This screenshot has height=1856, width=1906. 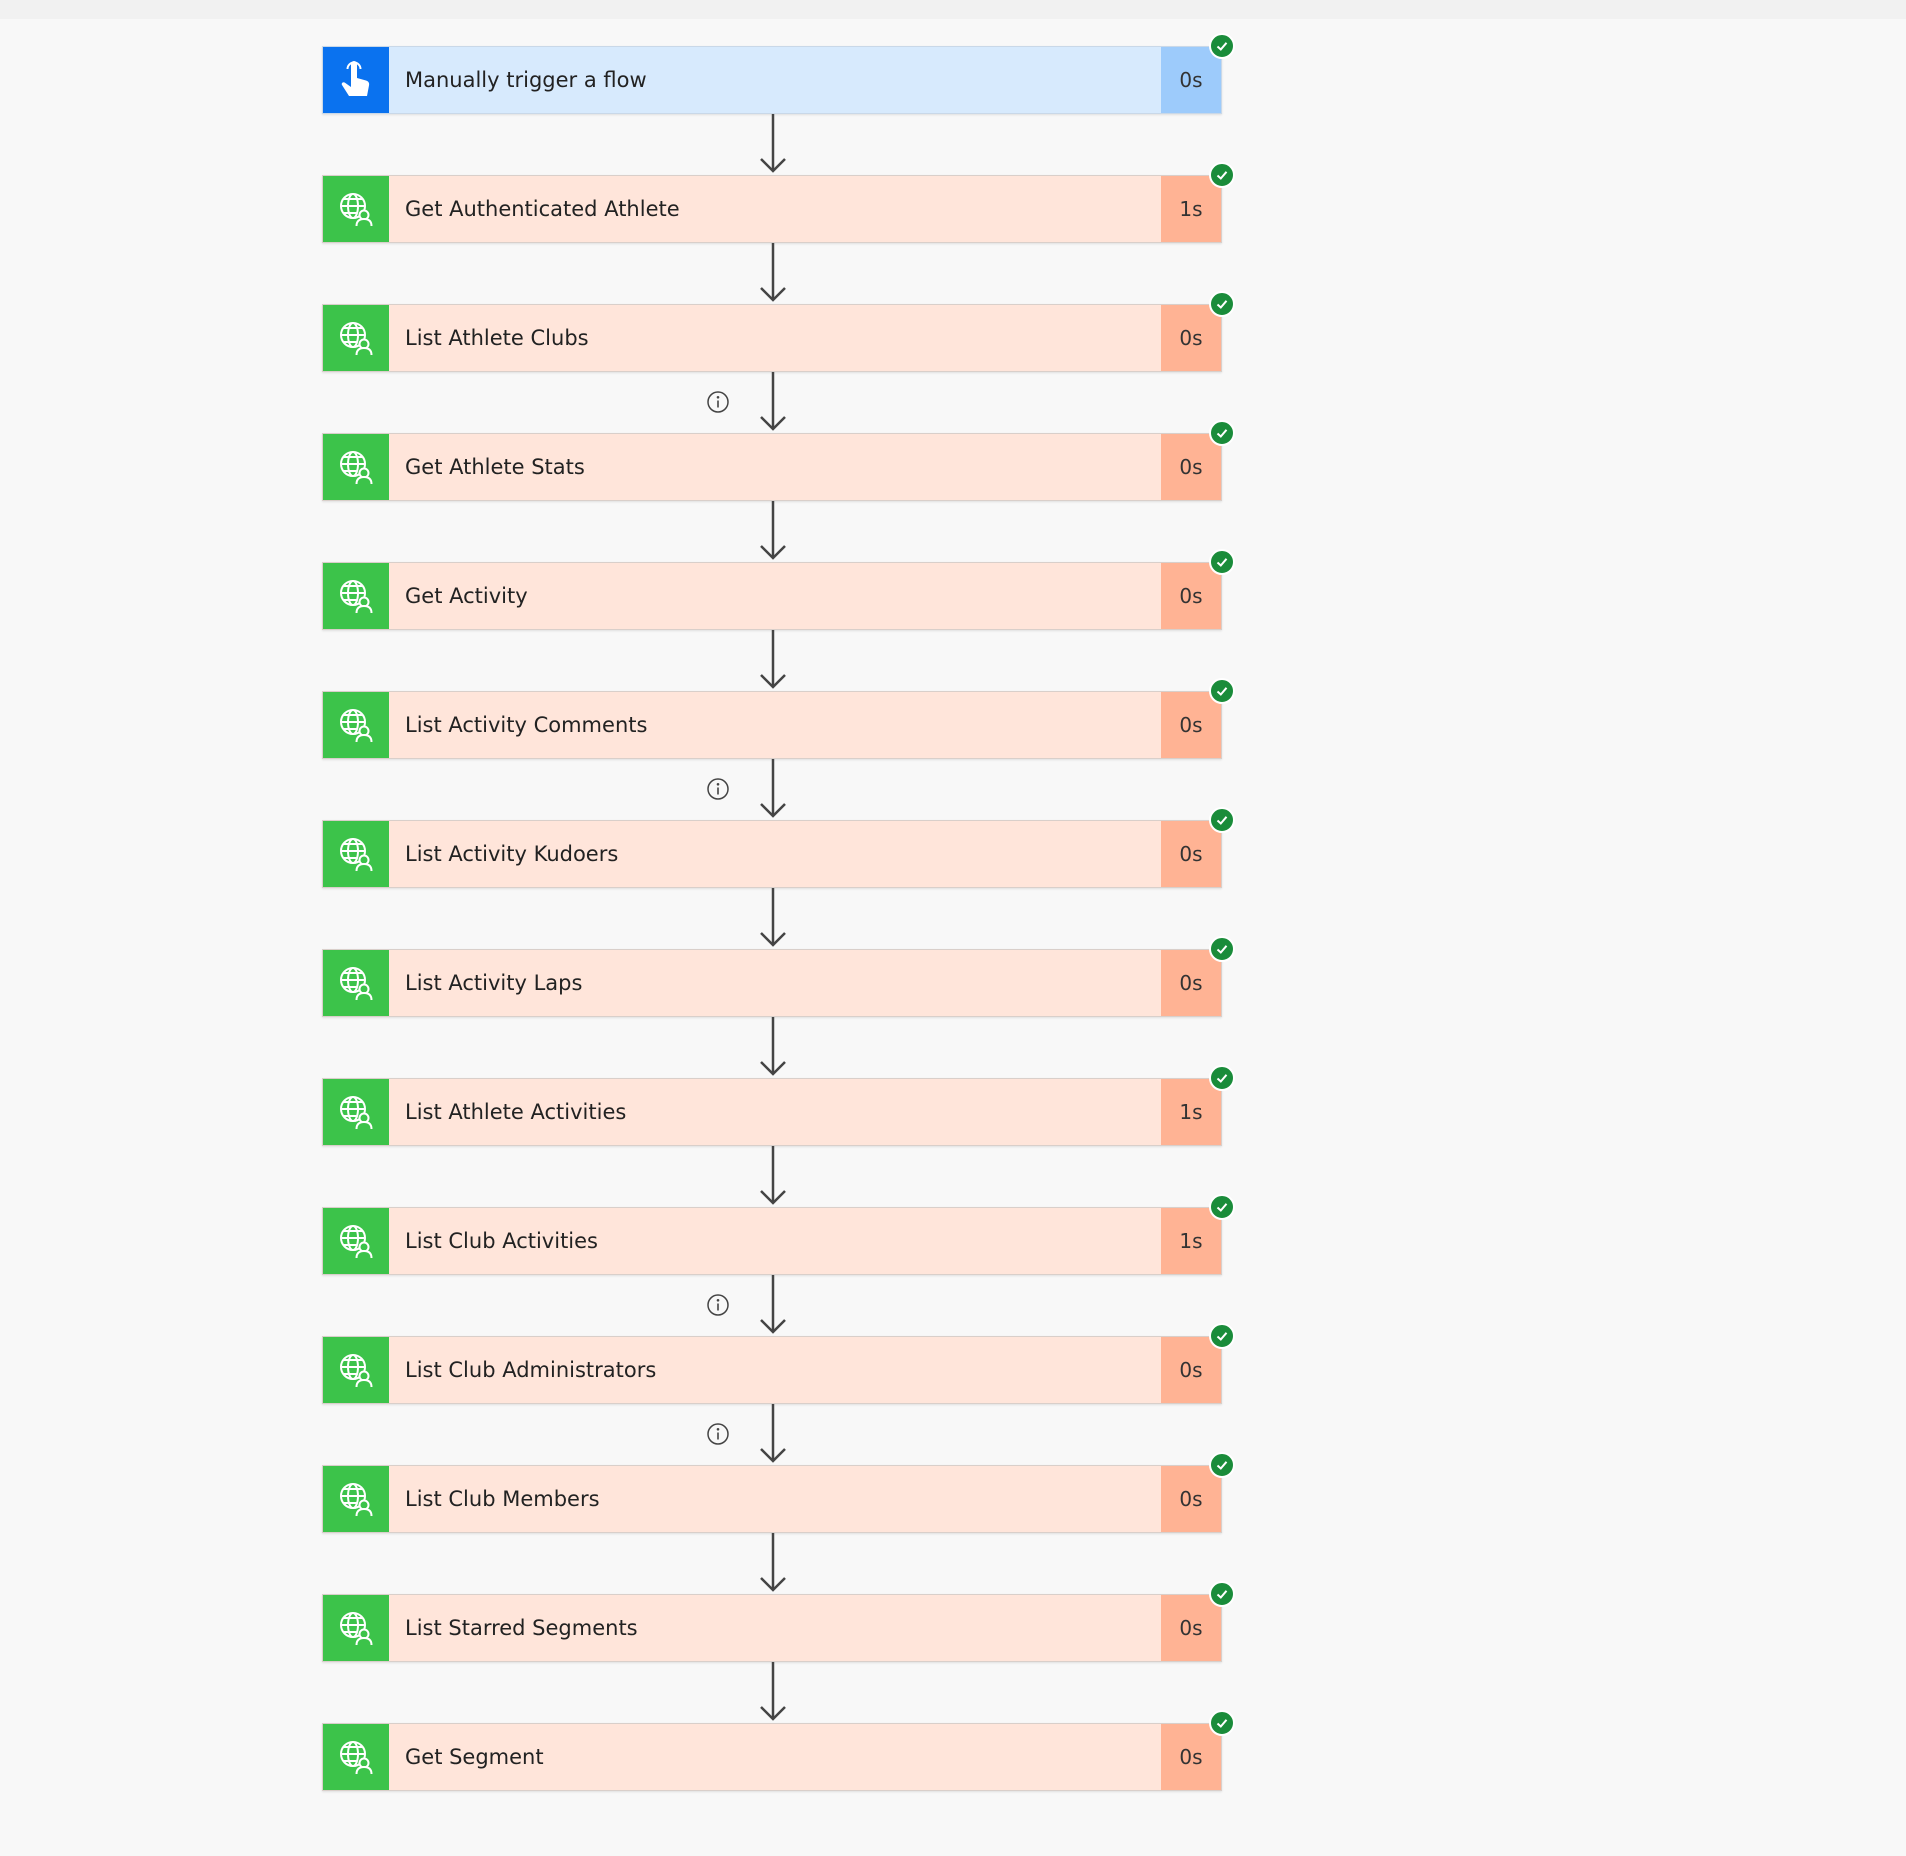 What do you see at coordinates (474, 1757) in the screenshot?
I see `step-title: Get Segment` at bounding box center [474, 1757].